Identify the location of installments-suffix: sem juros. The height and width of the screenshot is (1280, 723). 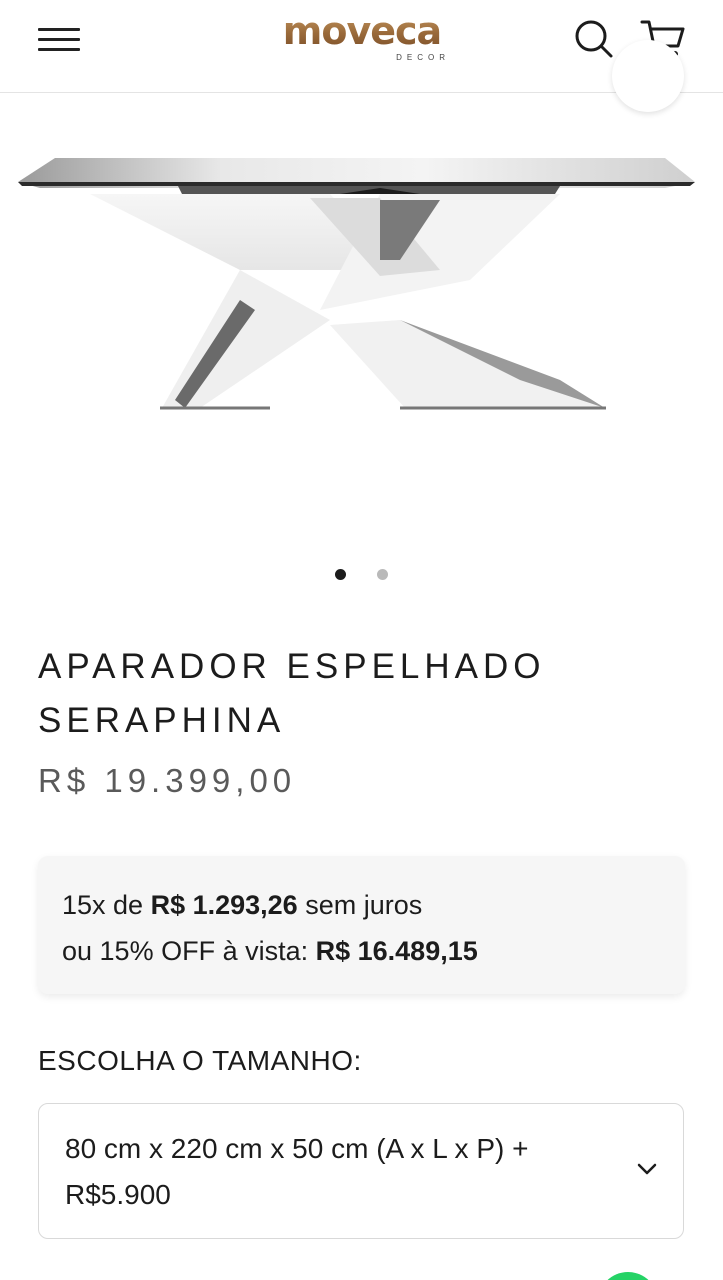
(360, 905).